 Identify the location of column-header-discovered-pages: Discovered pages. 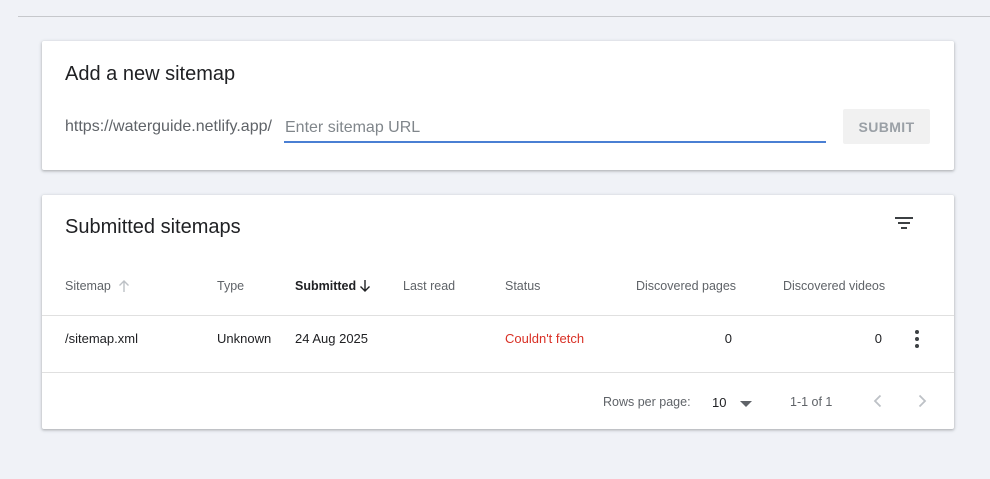
(686, 286).